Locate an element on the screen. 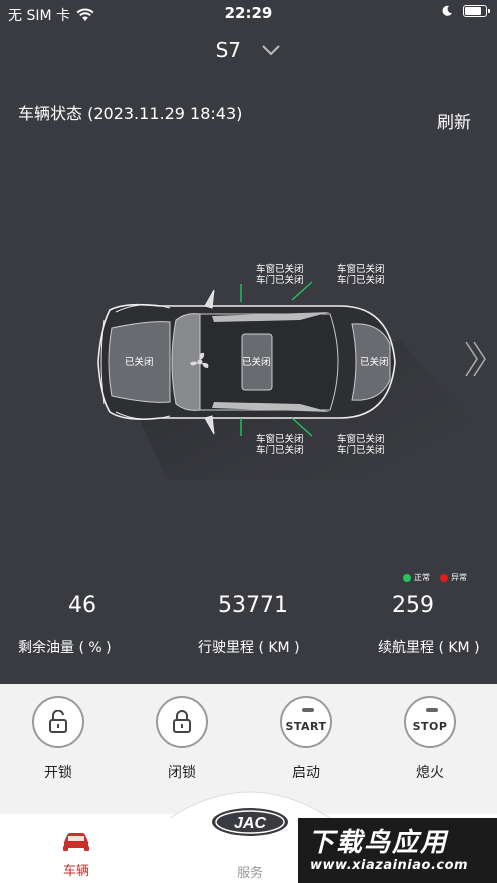  rear-left-status: 车窗已关闭 车门已关闭 is located at coordinates (361, 275).